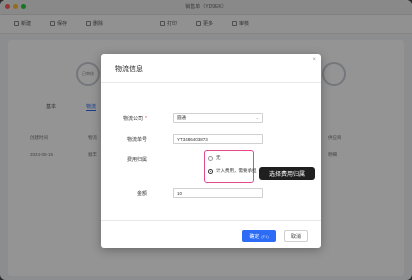 This screenshot has width=412, height=280. What do you see at coordinates (210, 158) in the screenshot?
I see `radio-unchecked-icon` at bounding box center [210, 158].